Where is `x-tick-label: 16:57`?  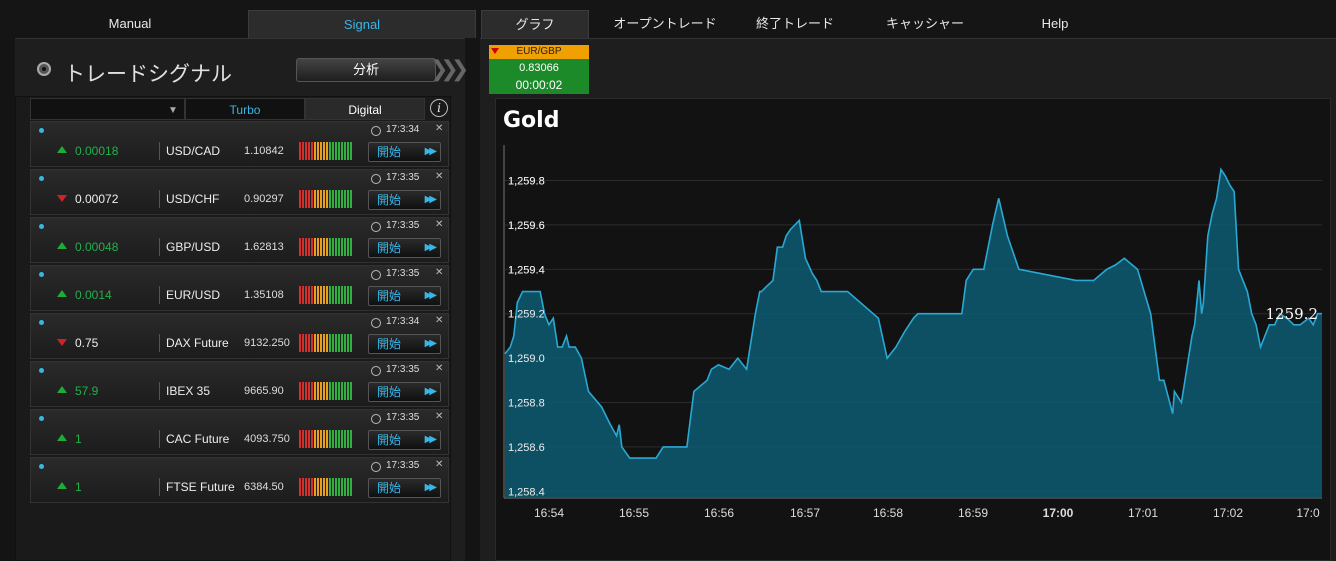 x-tick-label: 16:57 is located at coordinates (805, 513).